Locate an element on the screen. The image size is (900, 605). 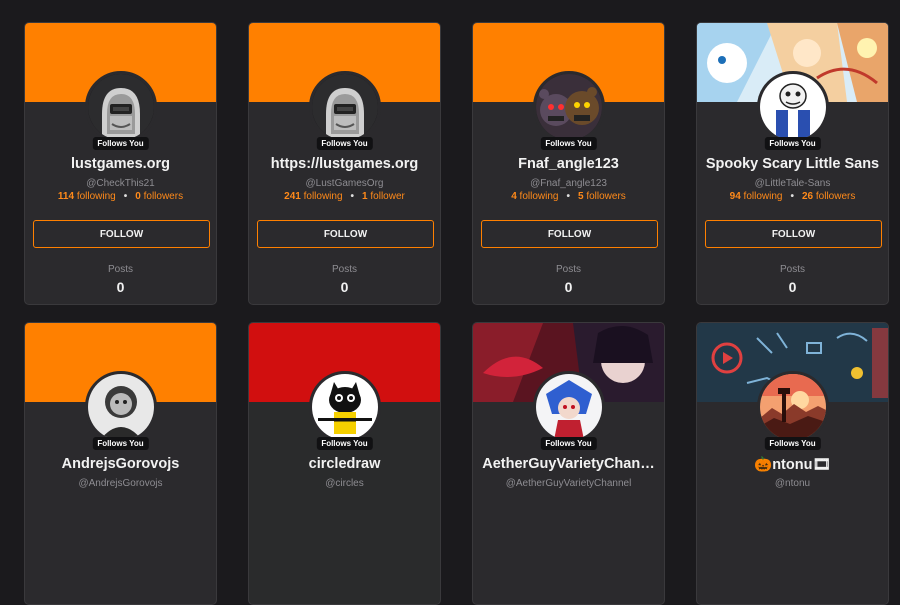
followers-count: 0 is located at coordinates (138, 196).